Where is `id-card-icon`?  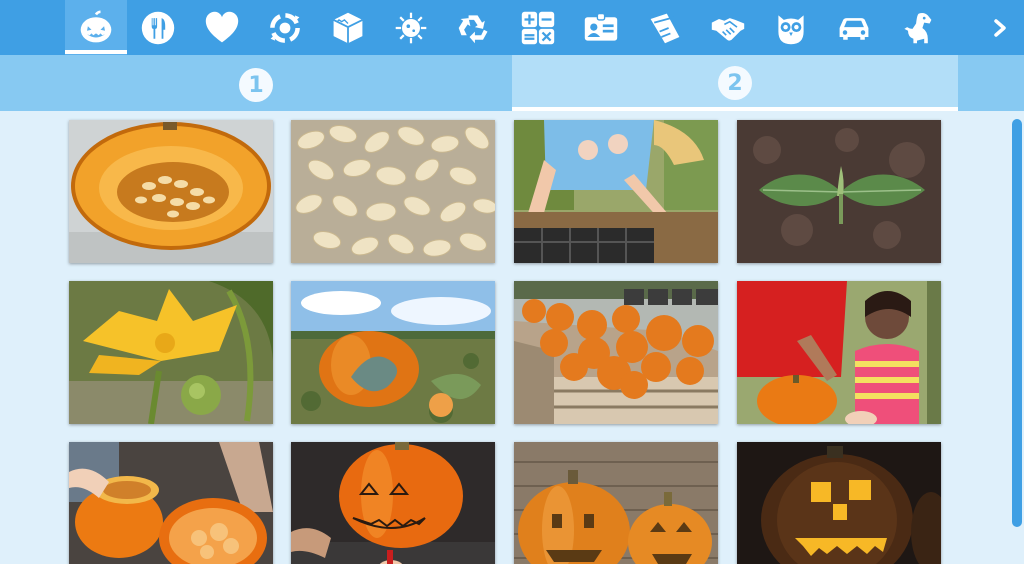
id-card-icon is located at coordinates (601, 26).